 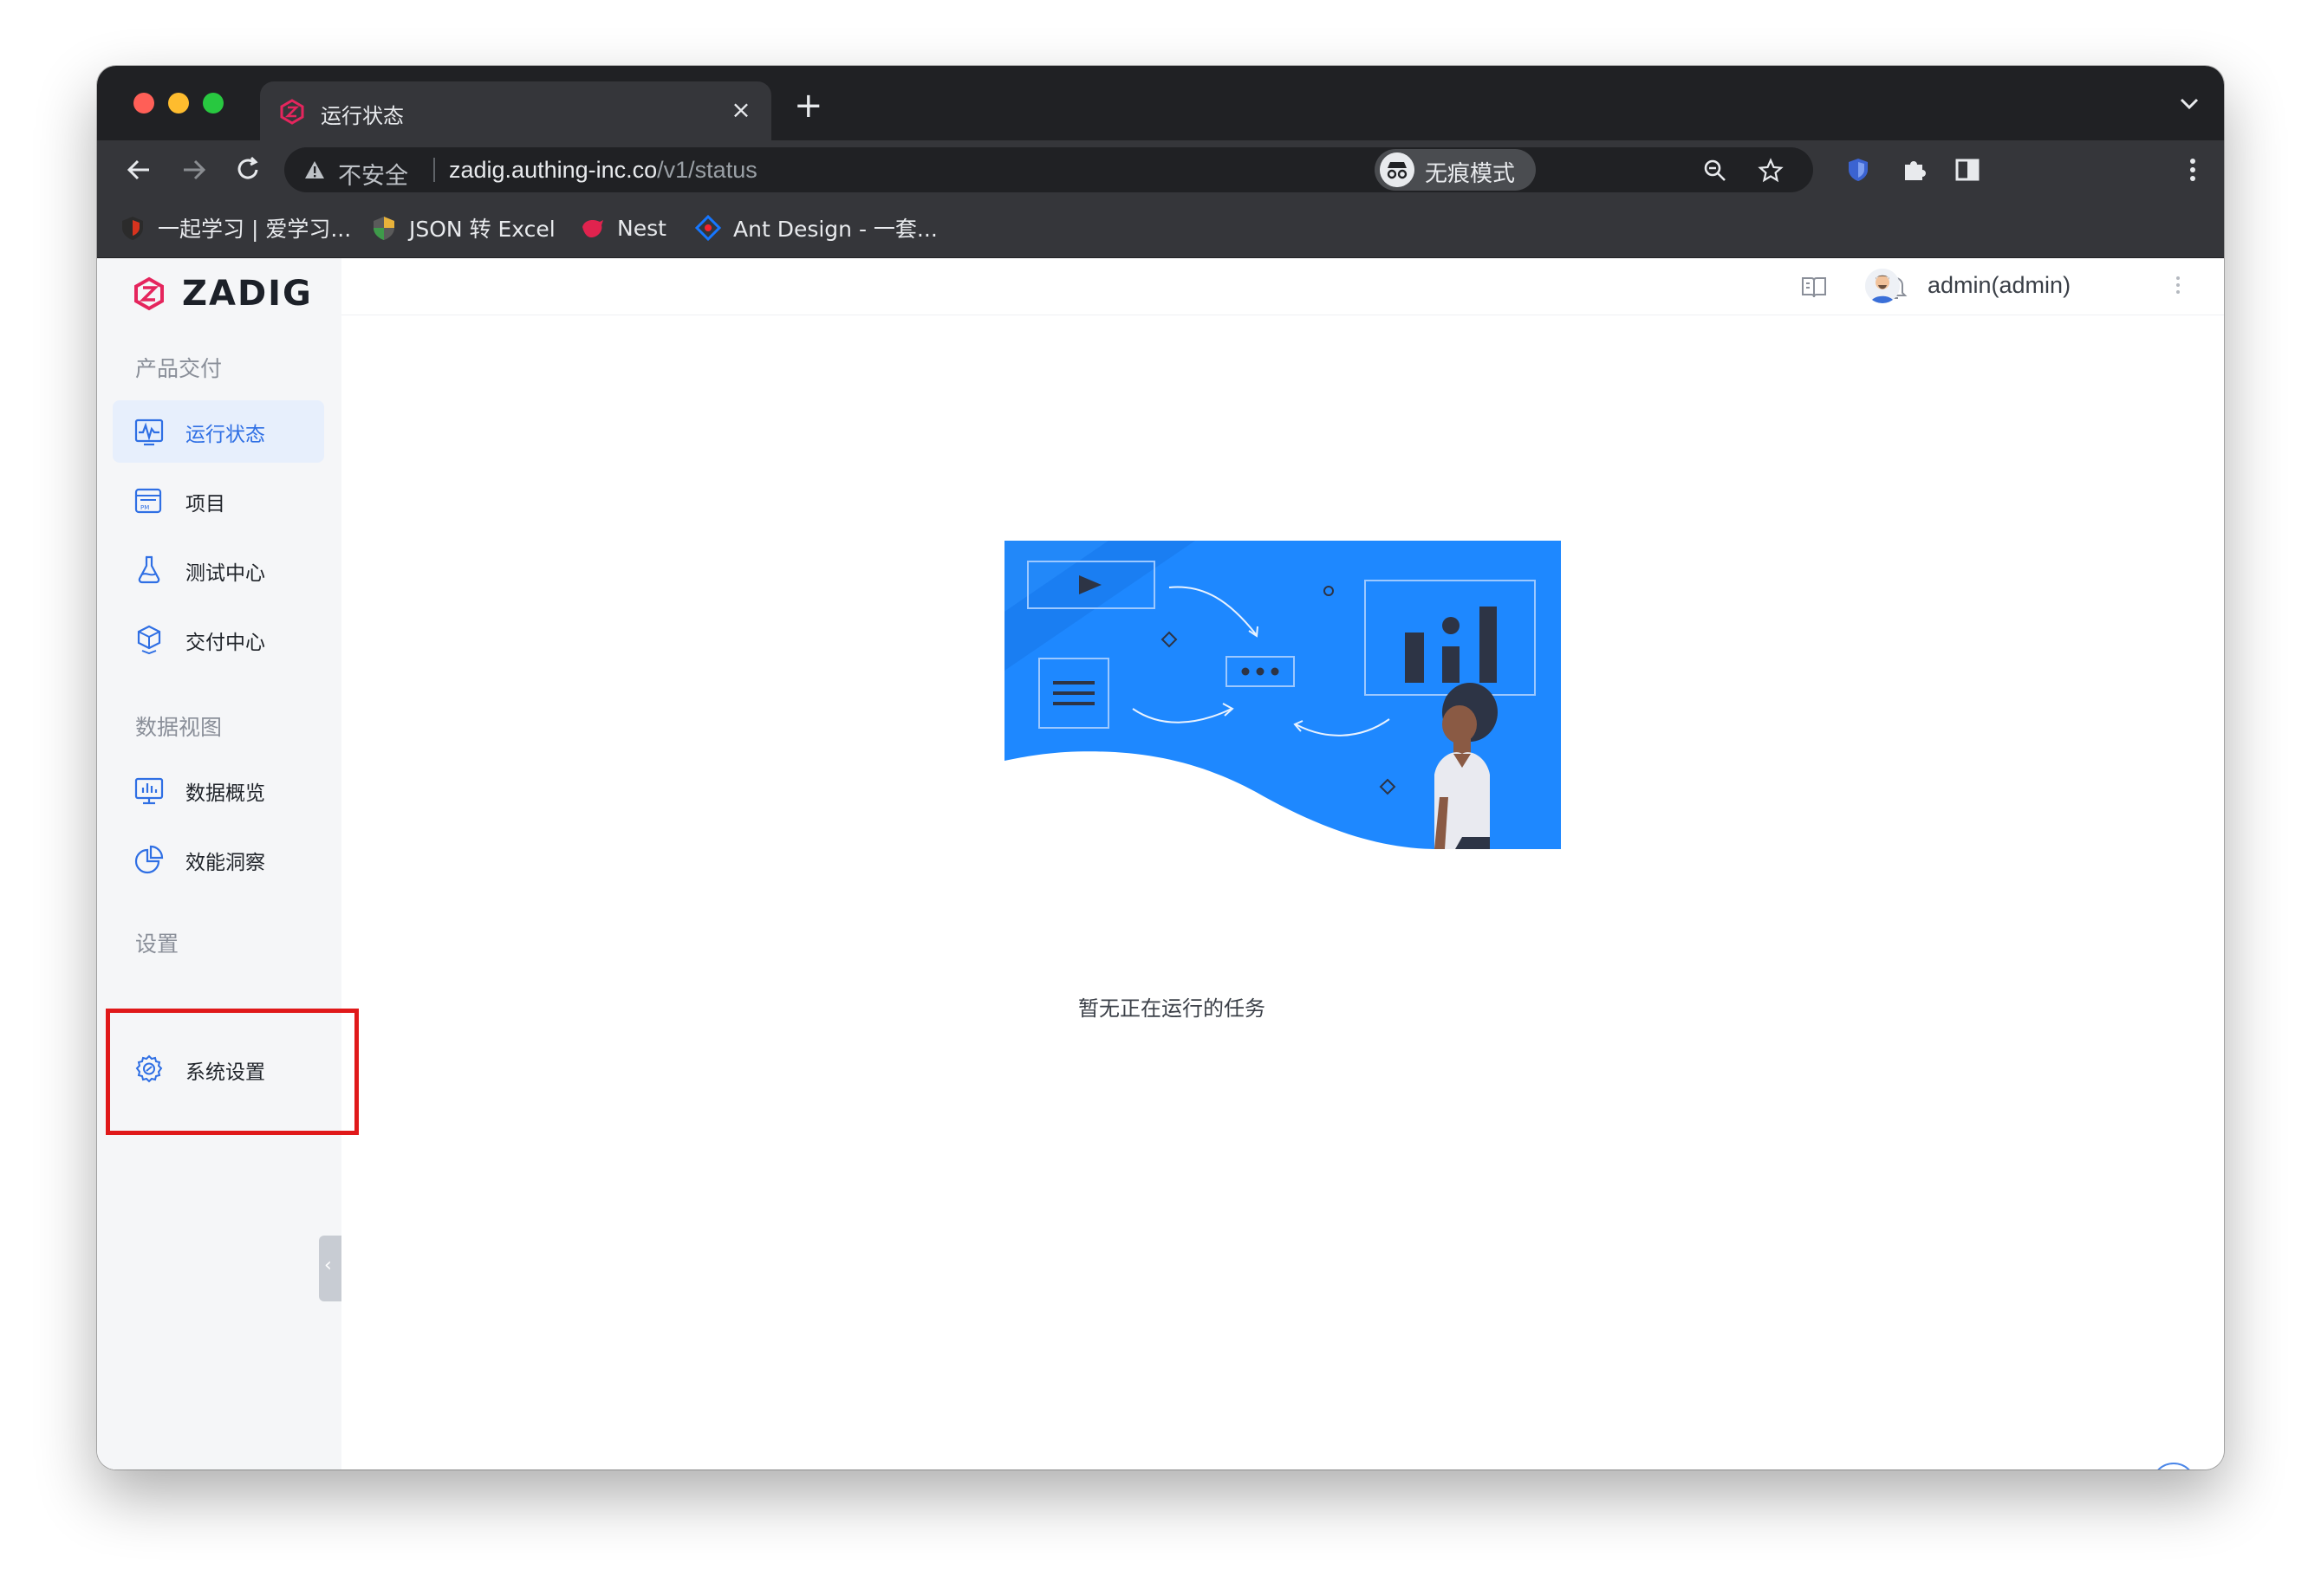 I want to click on menu-group-title: 设置, so click(x=157, y=944).